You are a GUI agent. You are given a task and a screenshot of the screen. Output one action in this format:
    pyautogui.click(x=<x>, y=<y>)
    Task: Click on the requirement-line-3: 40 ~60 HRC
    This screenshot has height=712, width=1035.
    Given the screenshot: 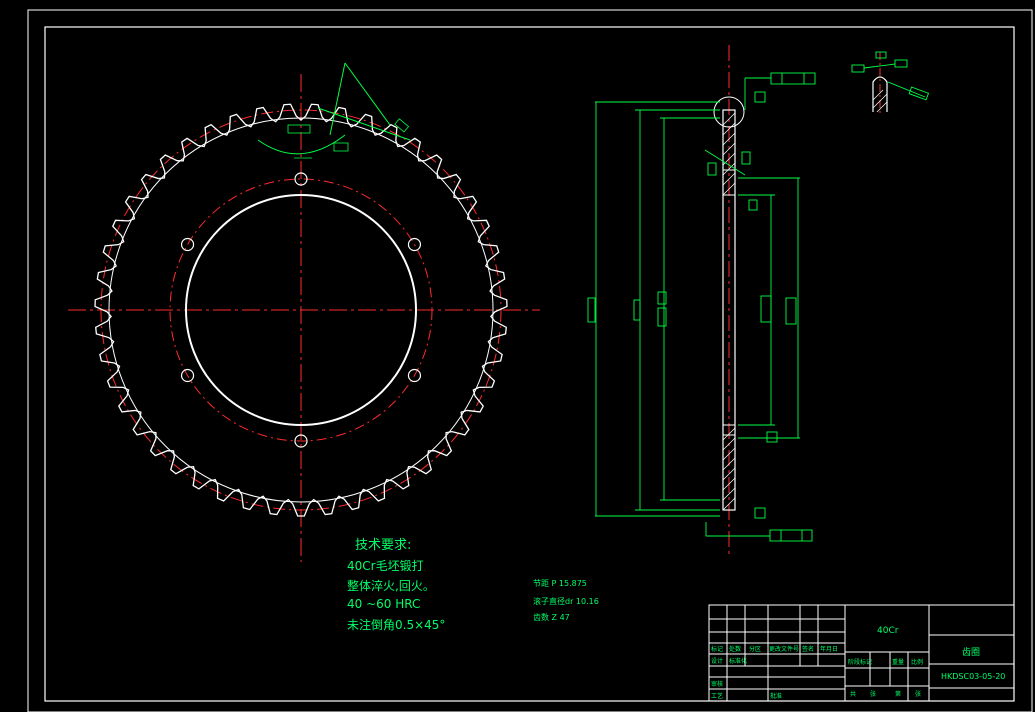 What is the action you would take?
    pyautogui.click(x=384, y=604)
    